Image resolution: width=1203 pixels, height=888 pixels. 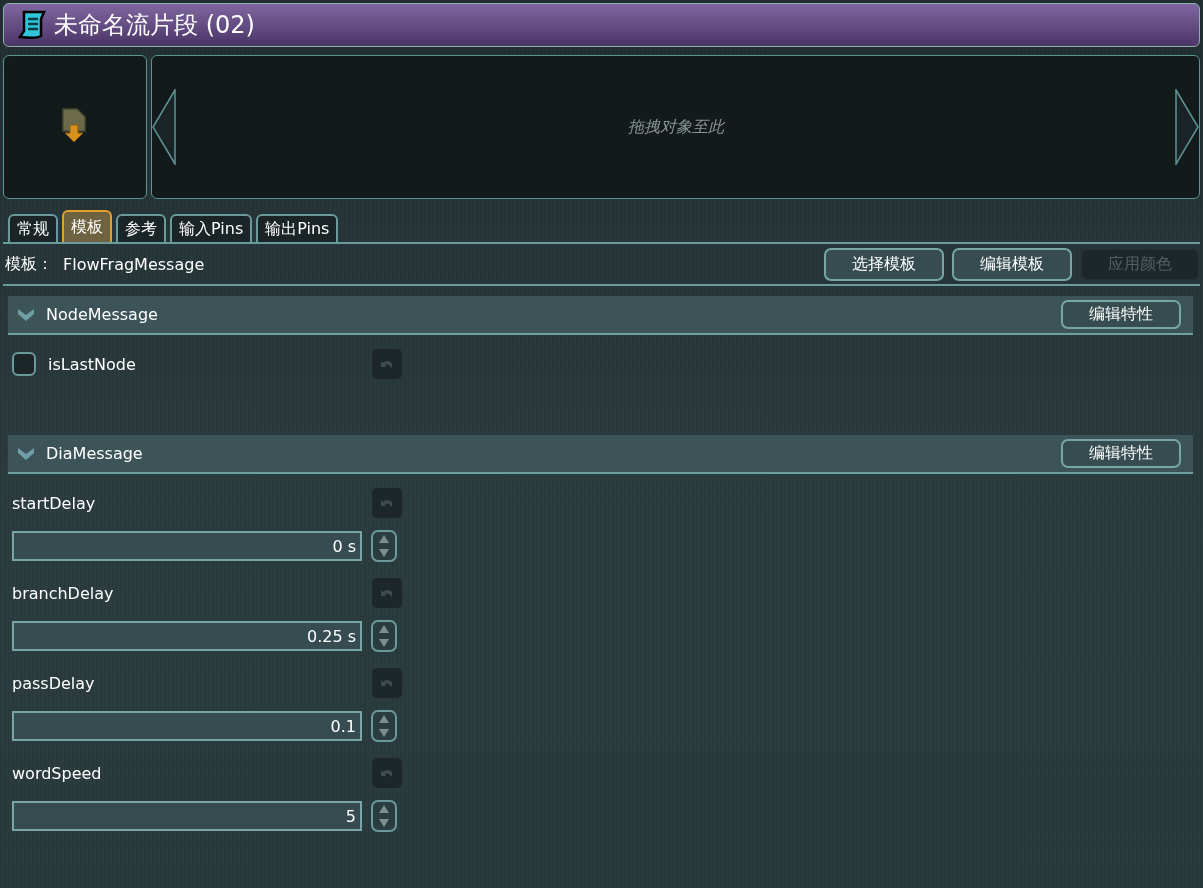 What do you see at coordinates (141, 228) in the screenshot?
I see `tab: 参考` at bounding box center [141, 228].